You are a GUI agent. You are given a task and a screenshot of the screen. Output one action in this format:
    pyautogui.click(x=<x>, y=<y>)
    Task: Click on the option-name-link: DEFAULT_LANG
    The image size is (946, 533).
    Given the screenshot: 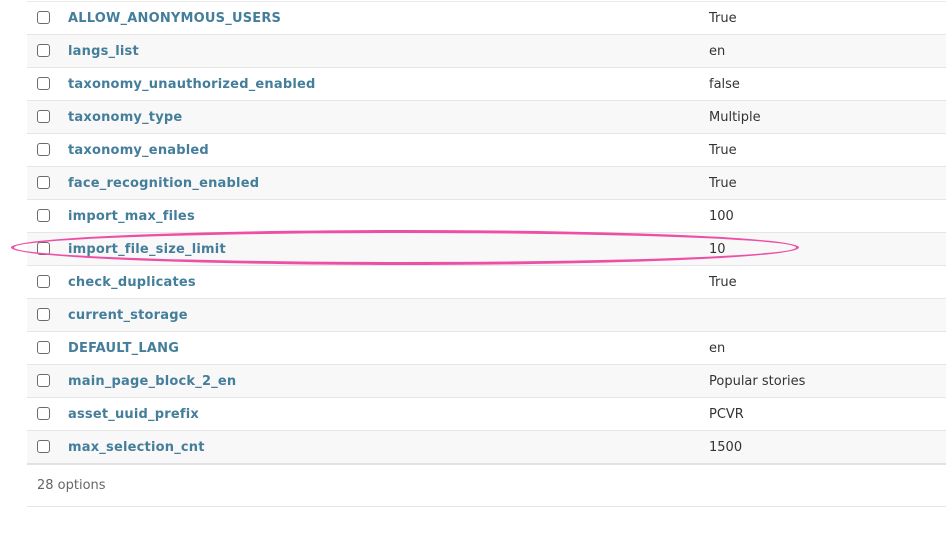 What is the action you would take?
    pyautogui.click(x=123, y=348)
    